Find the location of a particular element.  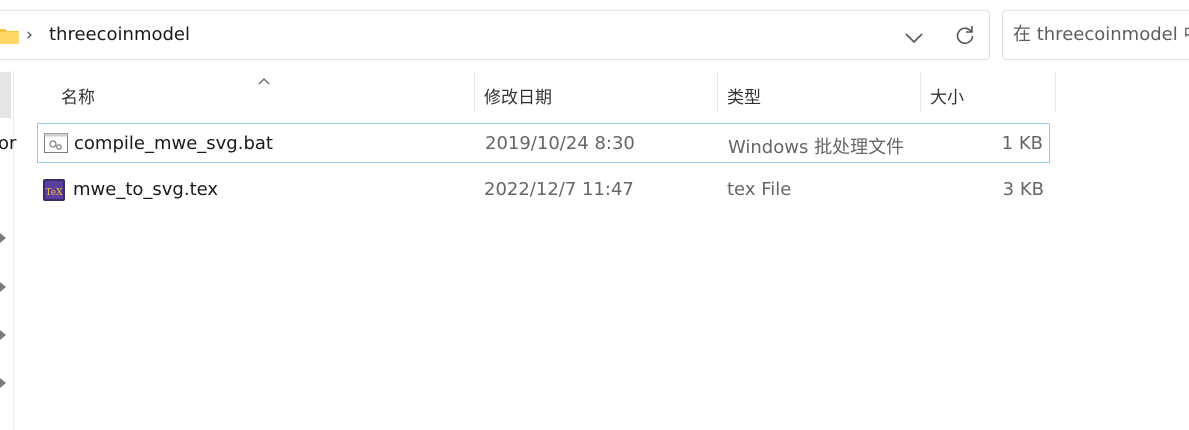

nav-selected-item is located at coordinates (5, 95).